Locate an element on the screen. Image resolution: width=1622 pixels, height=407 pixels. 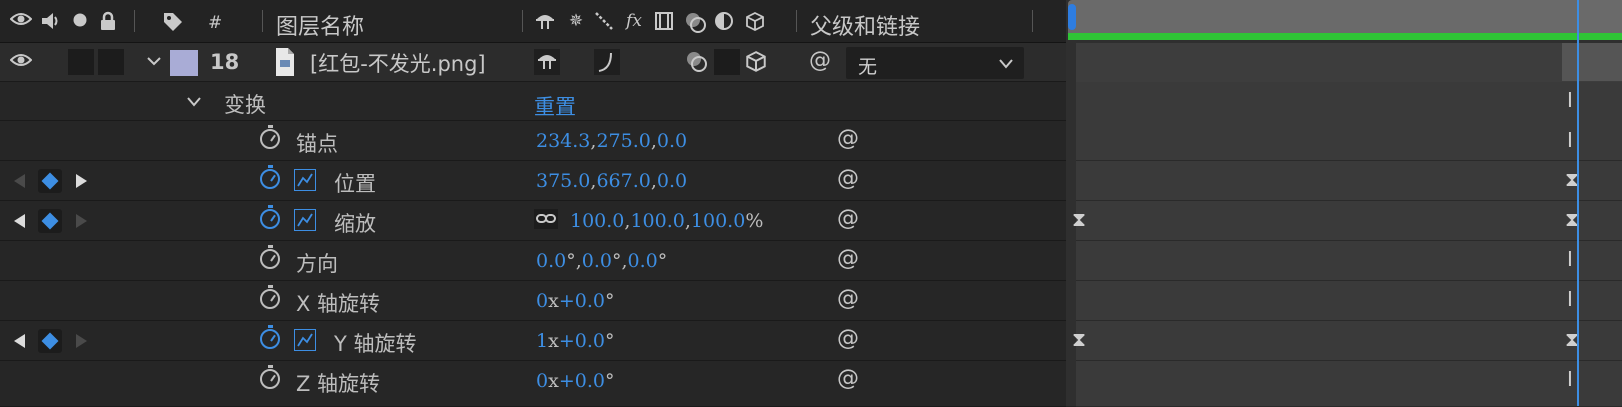
timeline-track-orientation is located at coordinates (1349, 261).